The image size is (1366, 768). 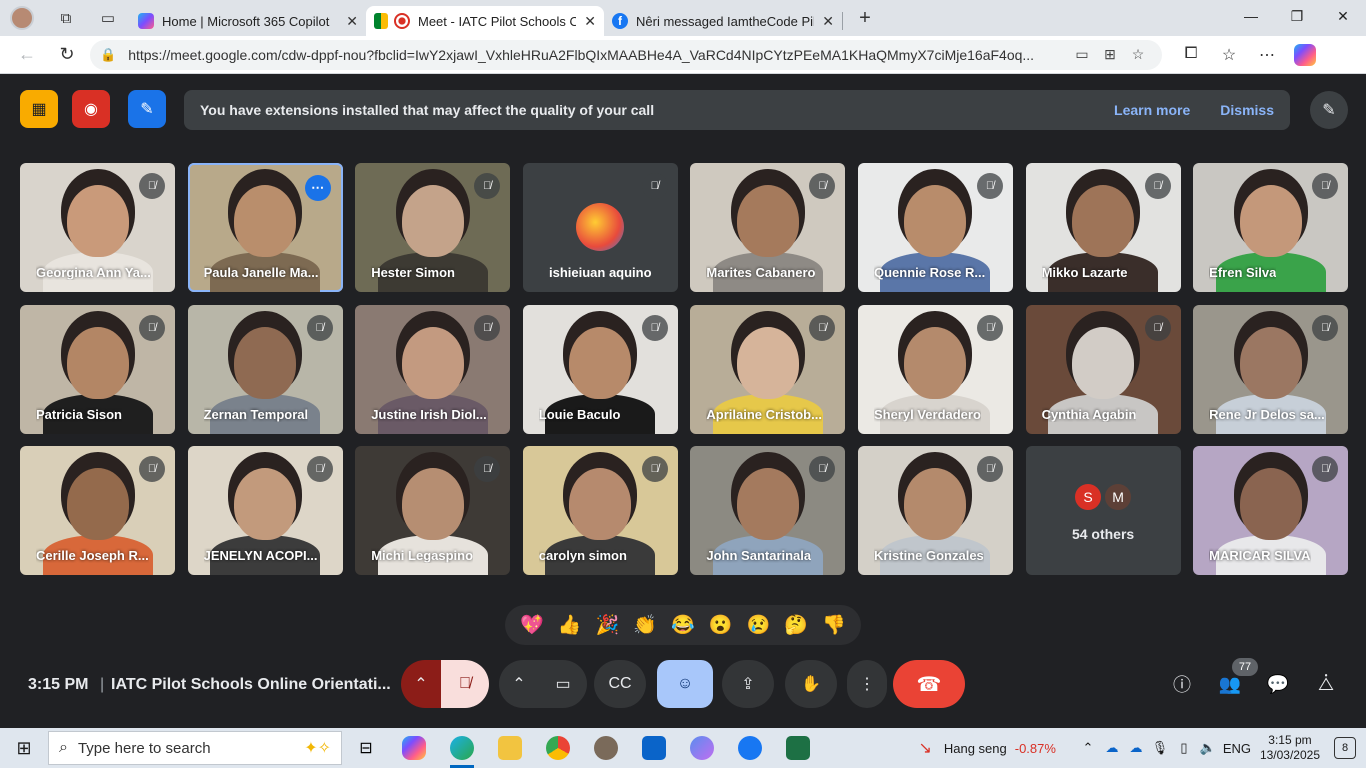 What do you see at coordinates (27, 55) in the screenshot?
I see `back-button: ←` at bounding box center [27, 55].